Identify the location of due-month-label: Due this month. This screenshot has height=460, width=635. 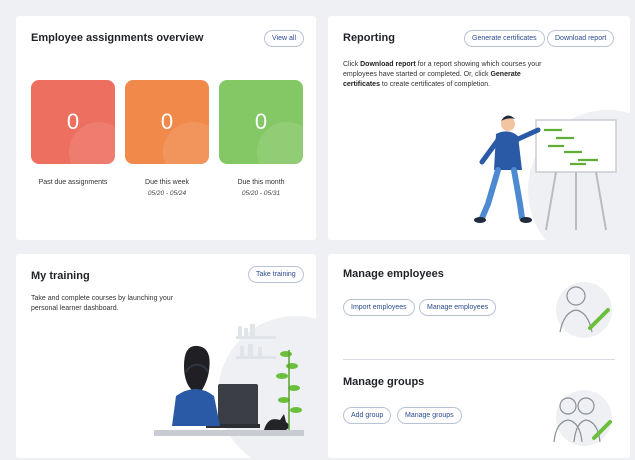
(261, 182).